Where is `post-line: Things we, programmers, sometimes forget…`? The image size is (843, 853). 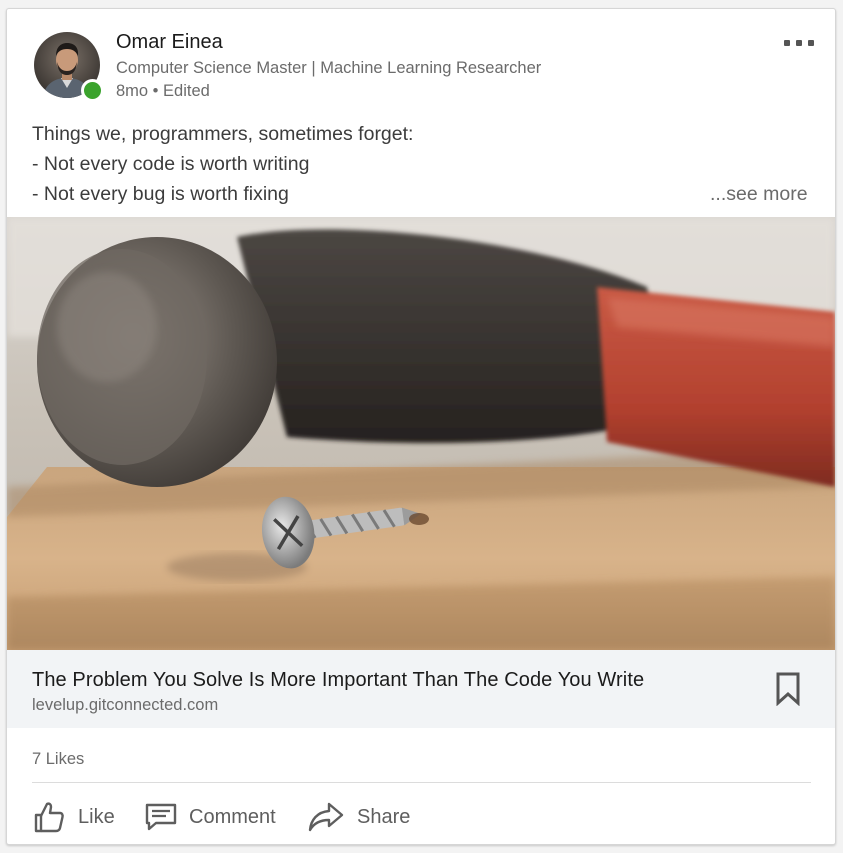
post-line: Things we, programmers, sometimes forget… is located at coordinates (223, 134).